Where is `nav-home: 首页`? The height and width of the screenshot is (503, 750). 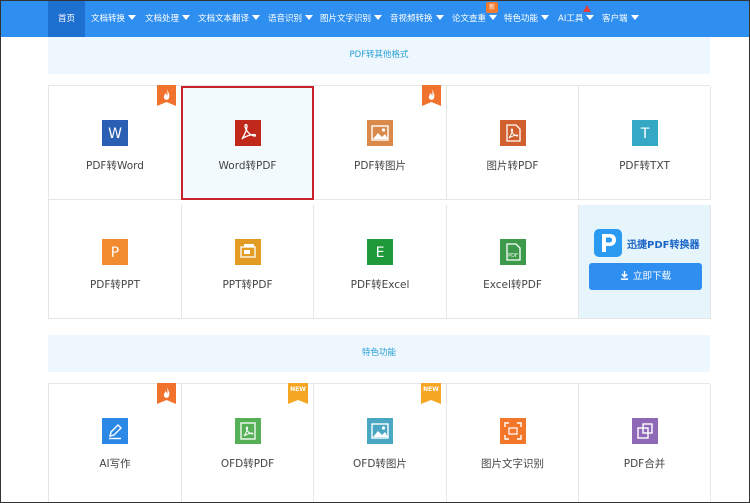 nav-home: 首页 is located at coordinates (66, 19).